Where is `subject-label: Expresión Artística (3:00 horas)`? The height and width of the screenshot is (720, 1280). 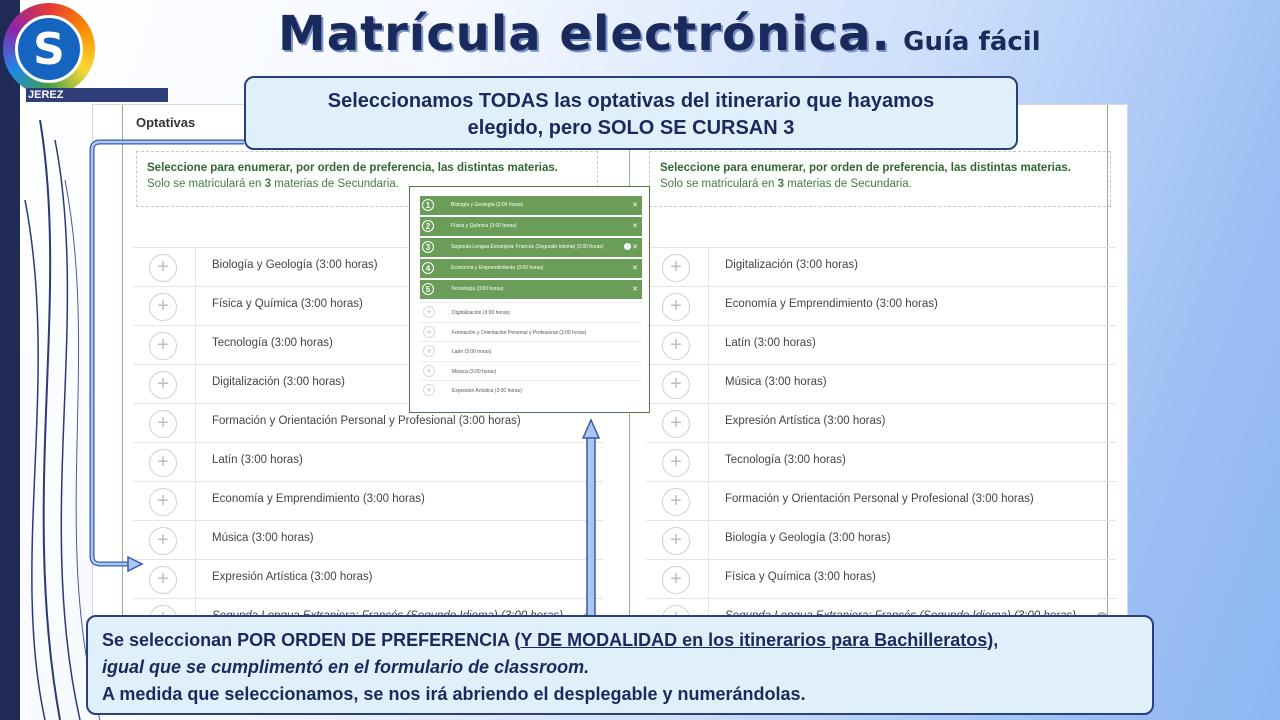
subject-label: Expresión Artística (3:00 horas) is located at coordinates (292, 577).